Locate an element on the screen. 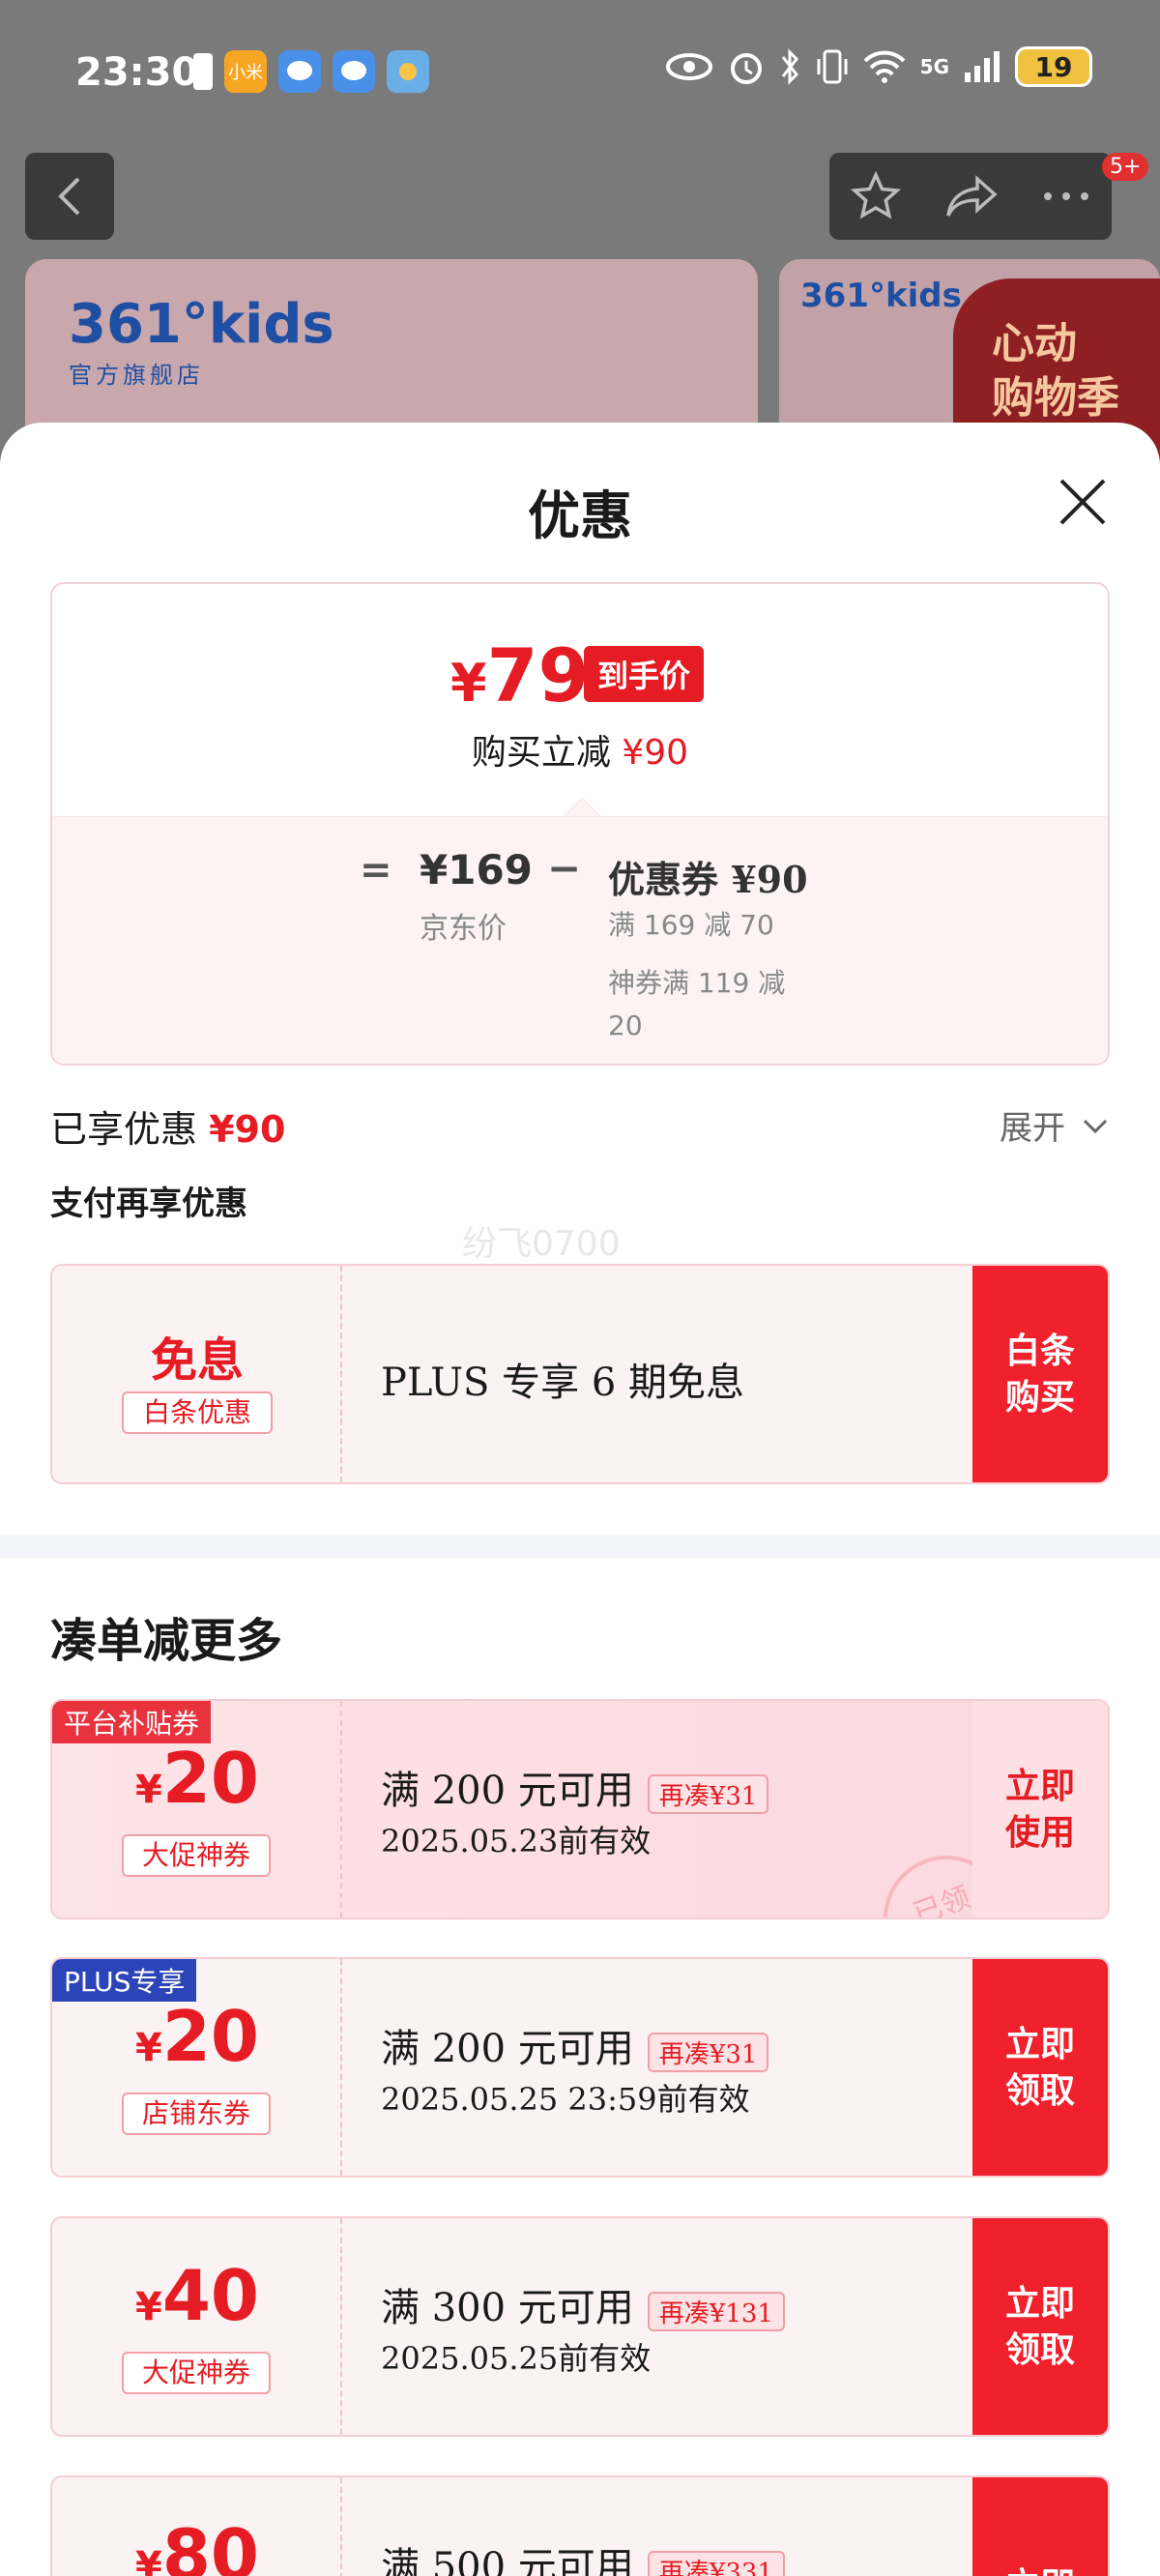 This screenshot has width=1160, height=2576. coupon-value: 40 is located at coordinates (210, 2295).